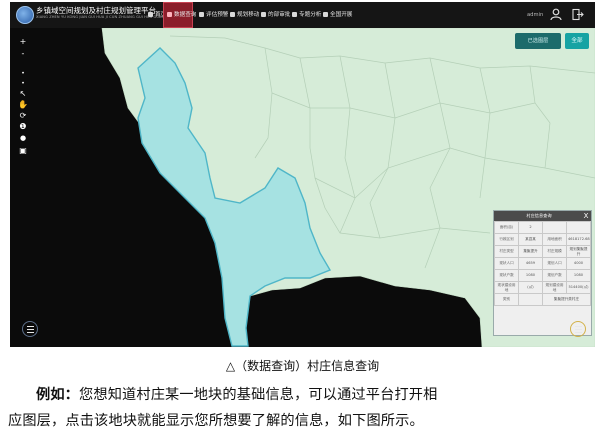  Describe the element at coordinates (530, 239) in the screenshot. I see `table-cell: 某县某` at that location.